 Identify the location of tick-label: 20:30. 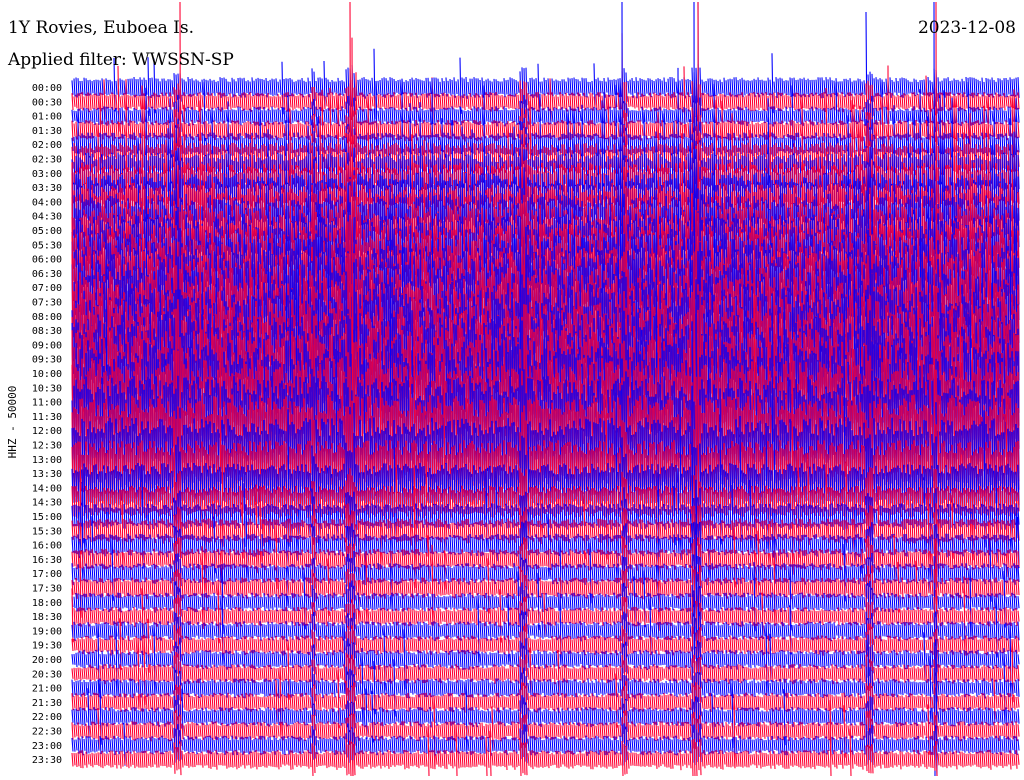
(47, 674).